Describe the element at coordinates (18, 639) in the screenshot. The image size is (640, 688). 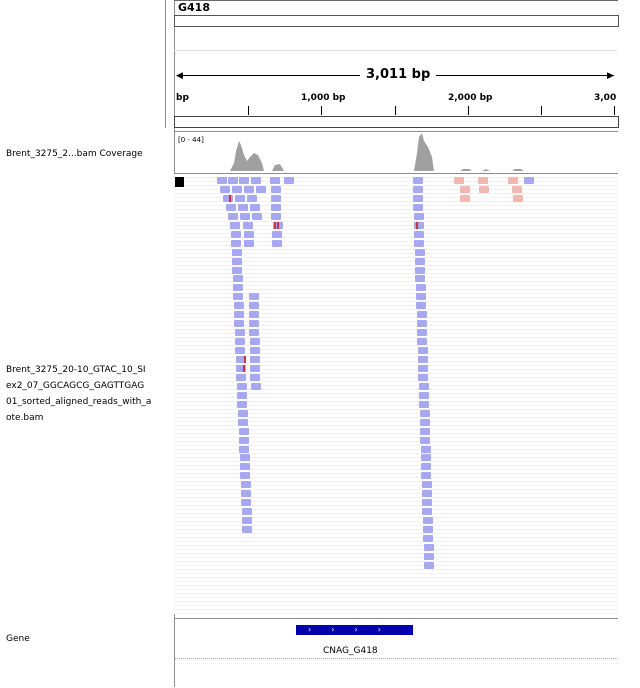
I see `gene-track-name: Gene` at that location.